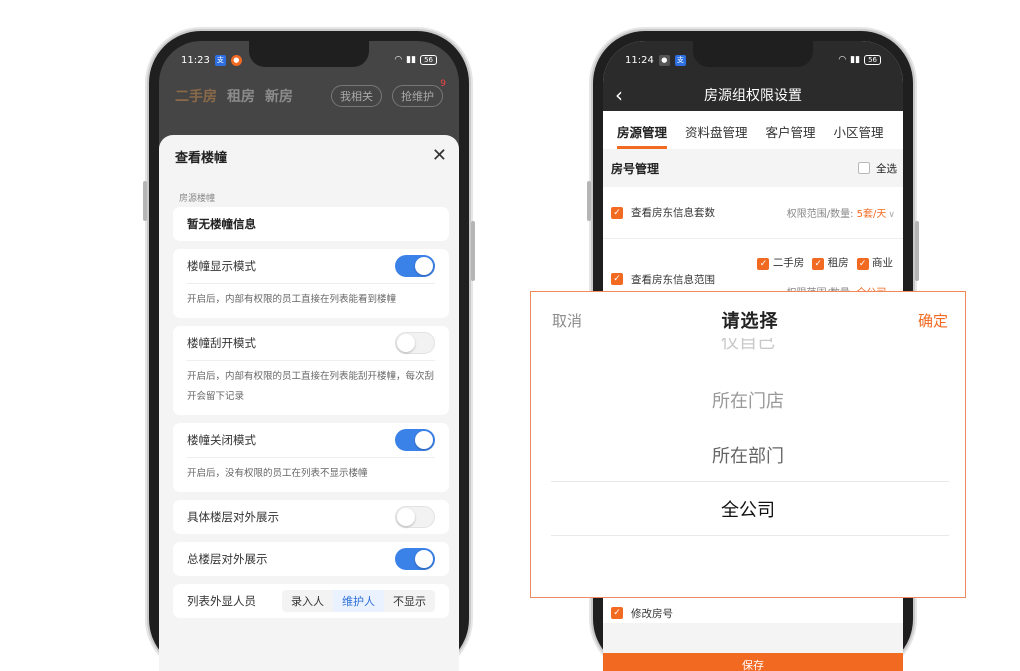  I want to click on segment-maintainer: 维护人, so click(358, 601).